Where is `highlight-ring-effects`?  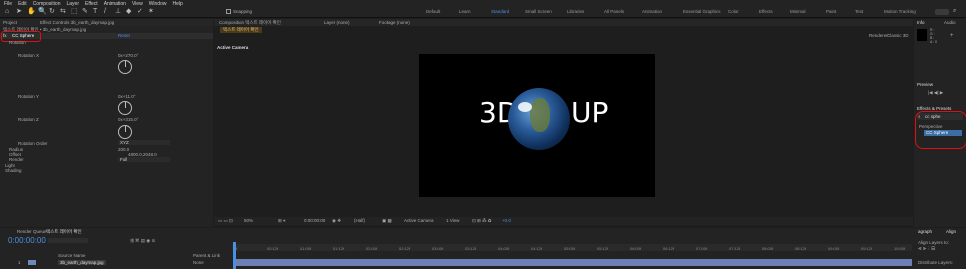
highlight-ring-effects is located at coordinates (940, 130).